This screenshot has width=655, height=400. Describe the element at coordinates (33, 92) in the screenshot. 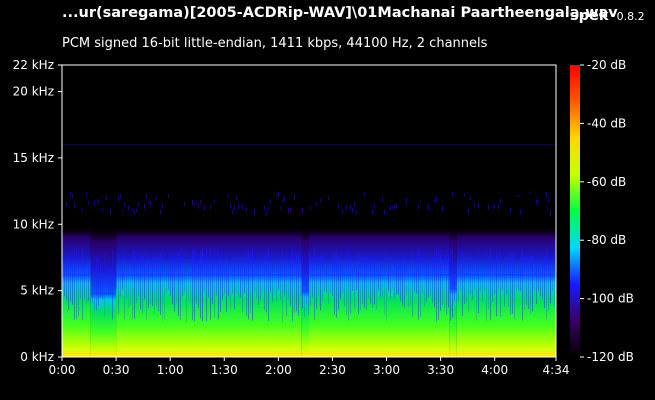

I see `y-tick-label: 20 kHz` at that location.